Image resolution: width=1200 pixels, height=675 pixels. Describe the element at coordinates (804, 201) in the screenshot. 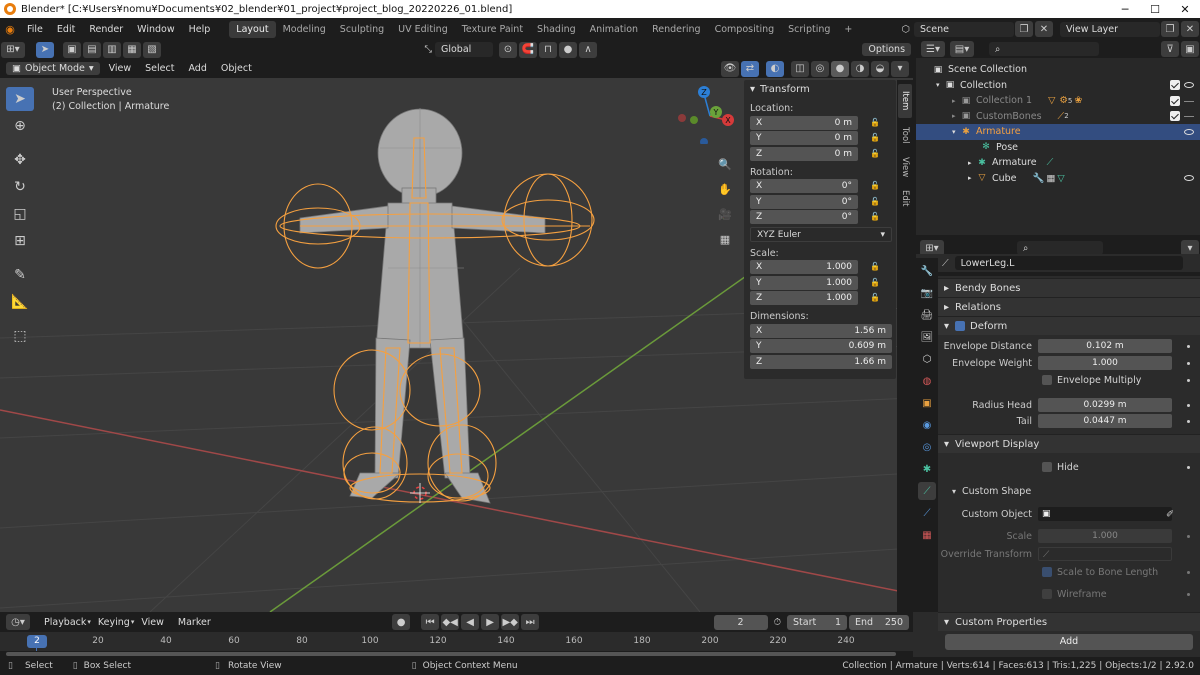

I see `rotation-y-field: Y 0°` at that location.